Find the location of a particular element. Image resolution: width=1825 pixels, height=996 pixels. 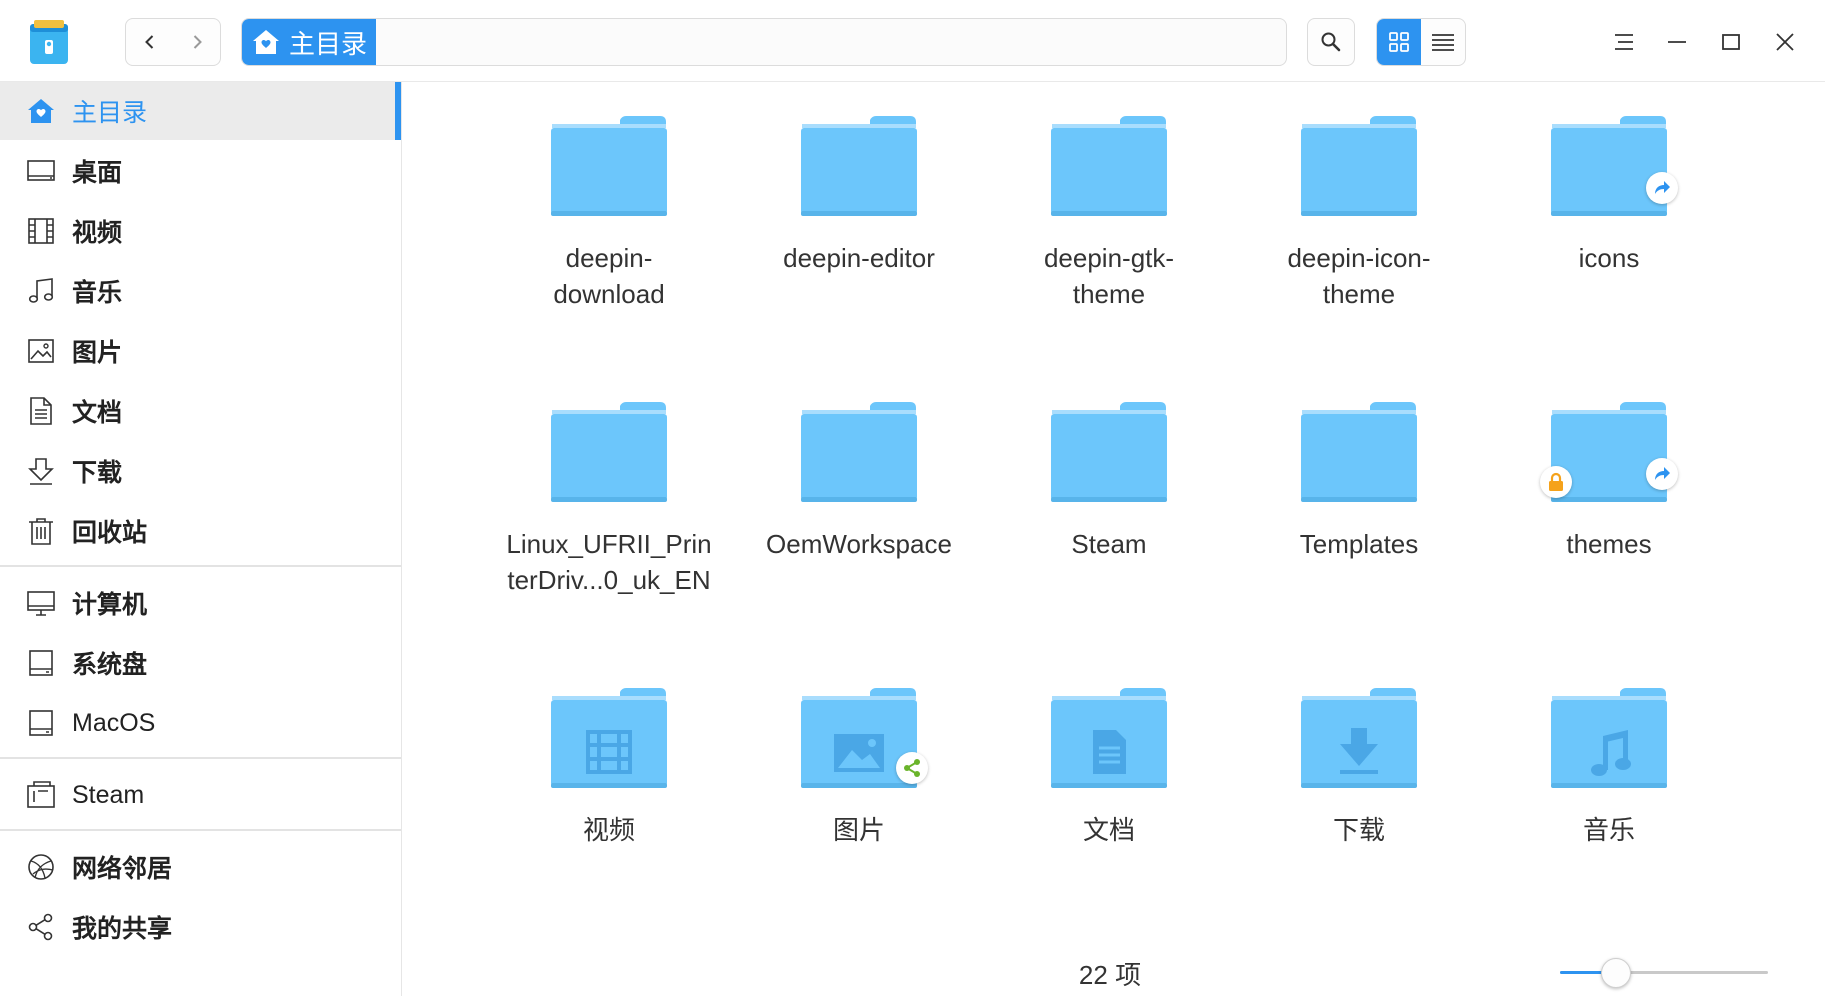

search-icon is located at coordinates (1331, 42).